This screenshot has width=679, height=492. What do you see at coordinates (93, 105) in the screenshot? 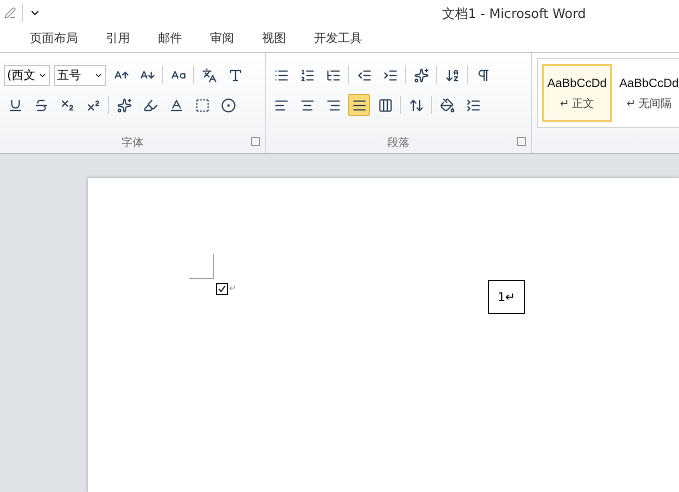
I see `superscript-icon` at bounding box center [93, 105].